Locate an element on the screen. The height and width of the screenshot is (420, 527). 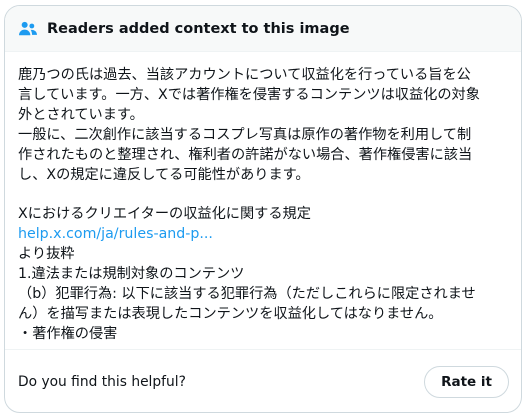
helpful-question: Do you find this helpful? is located at coordinates (102, 382).